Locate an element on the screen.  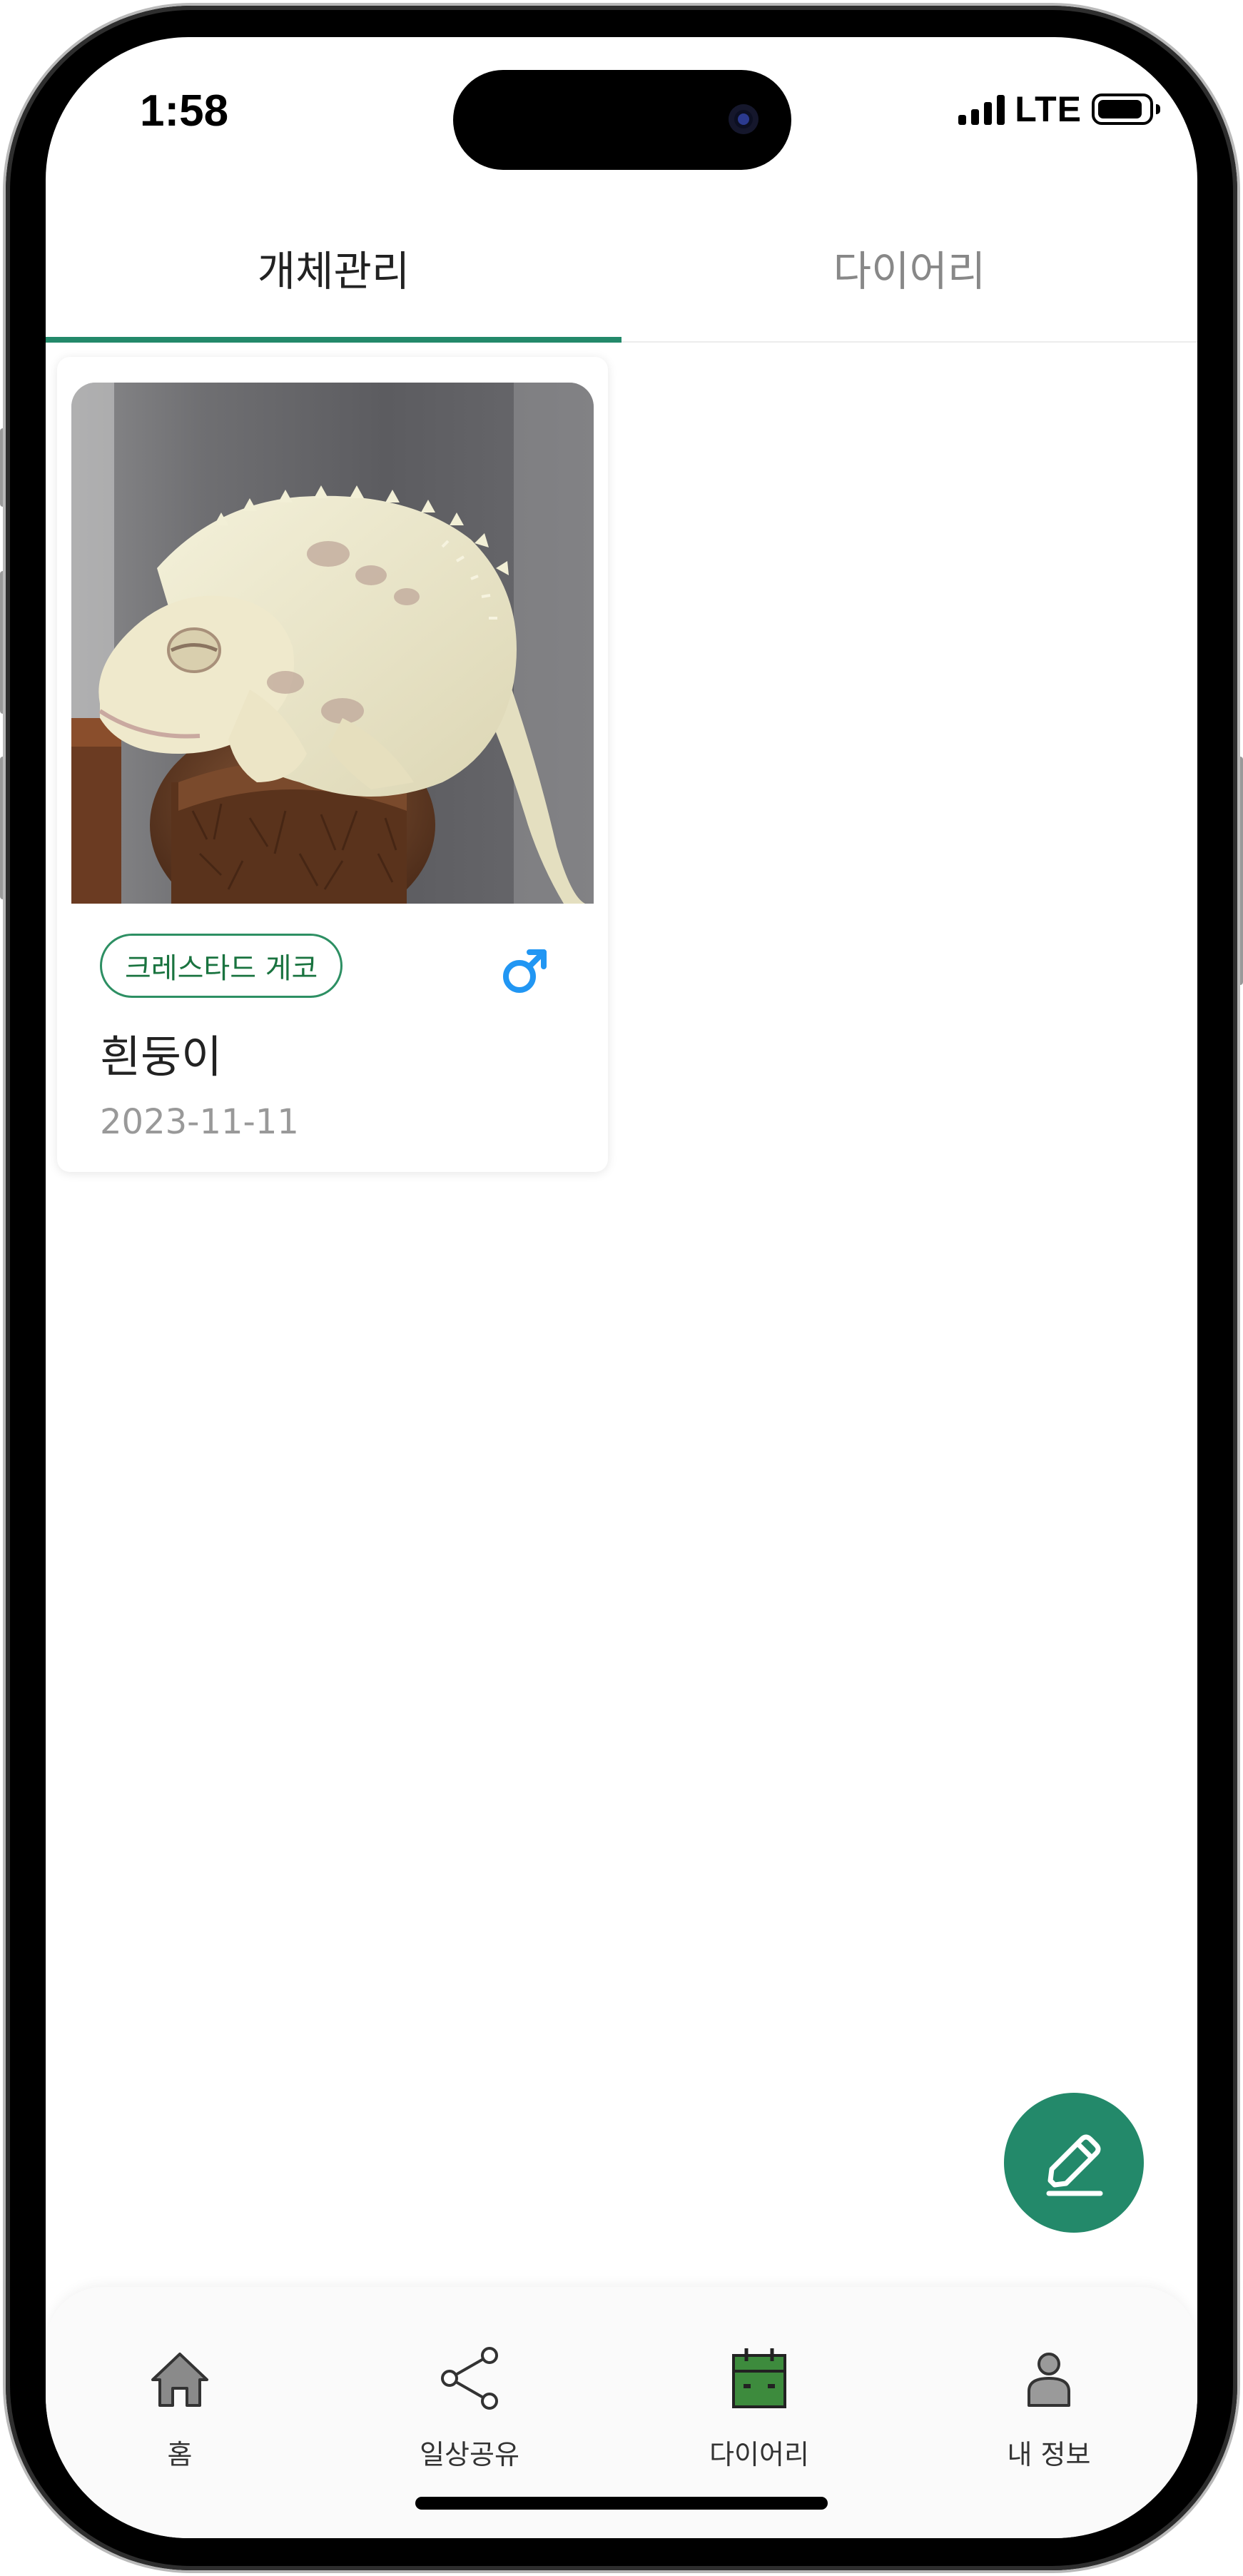
gecko-photo is located at coordinates (332, 643).